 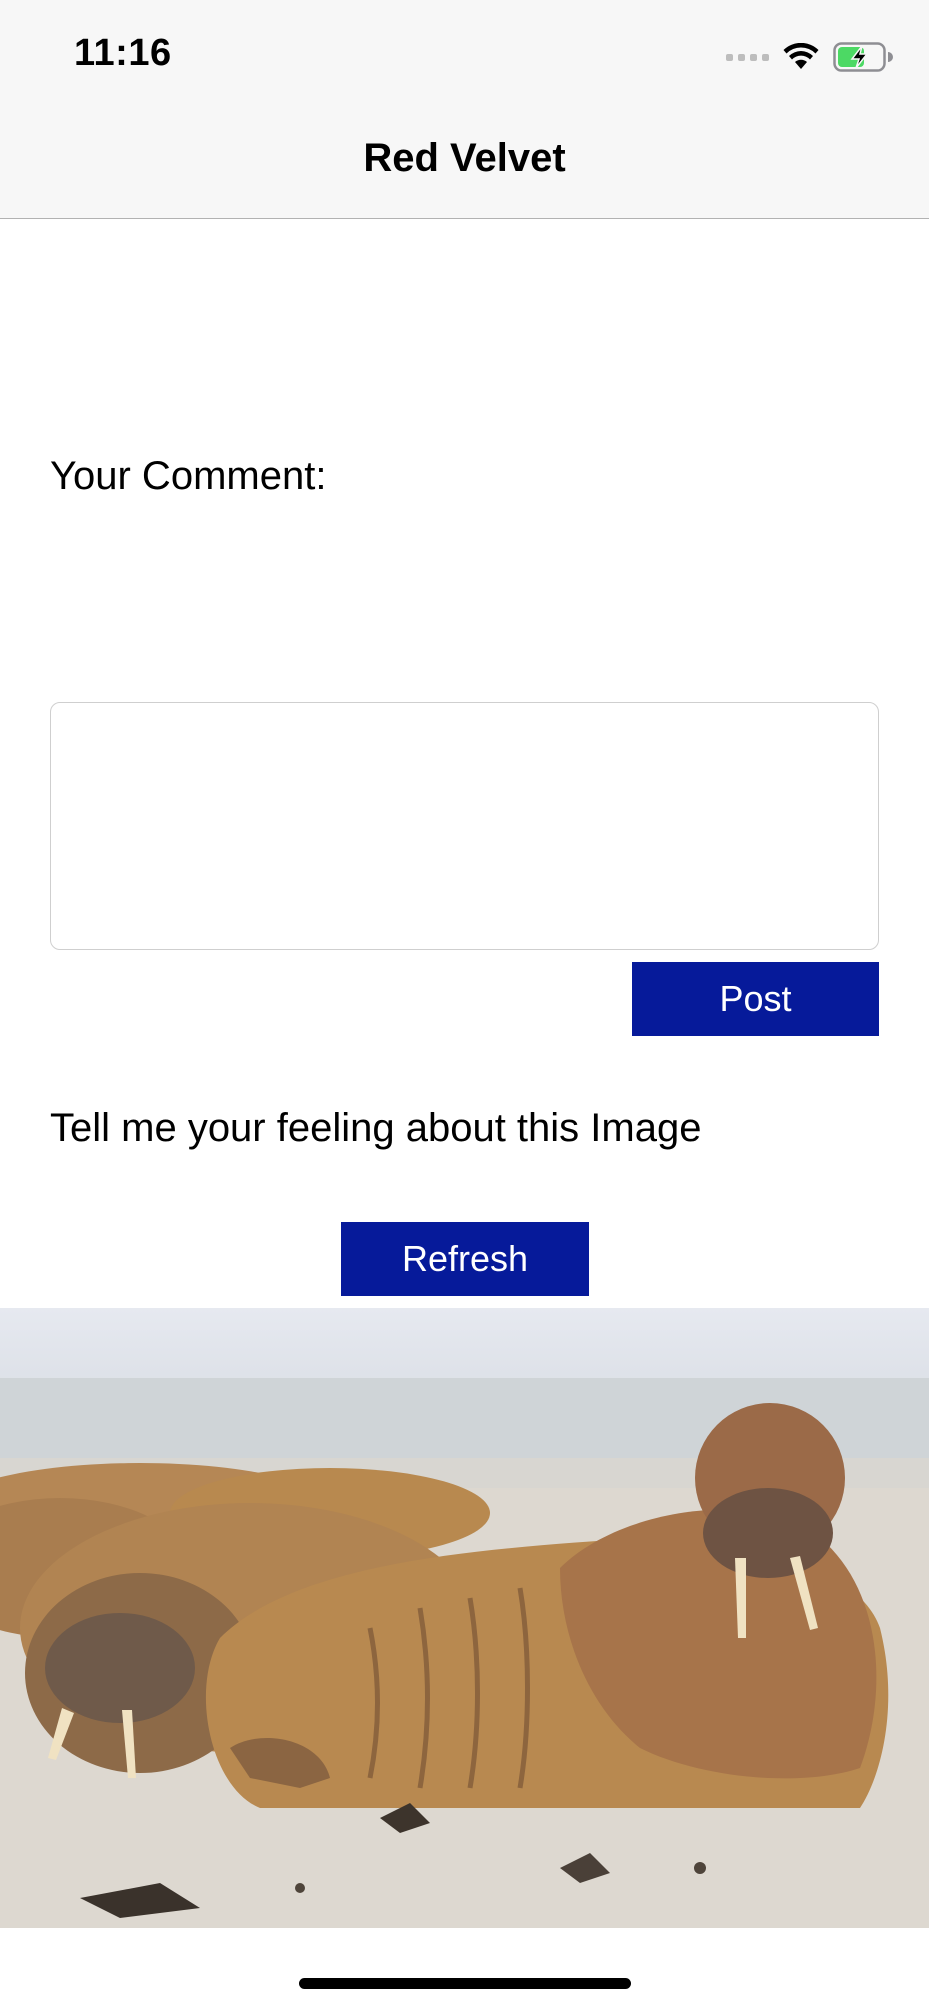 What do you see at coordinates (755, 999) in the screenshot?
I see `post-button: Post` at bounding box center [755, 999].